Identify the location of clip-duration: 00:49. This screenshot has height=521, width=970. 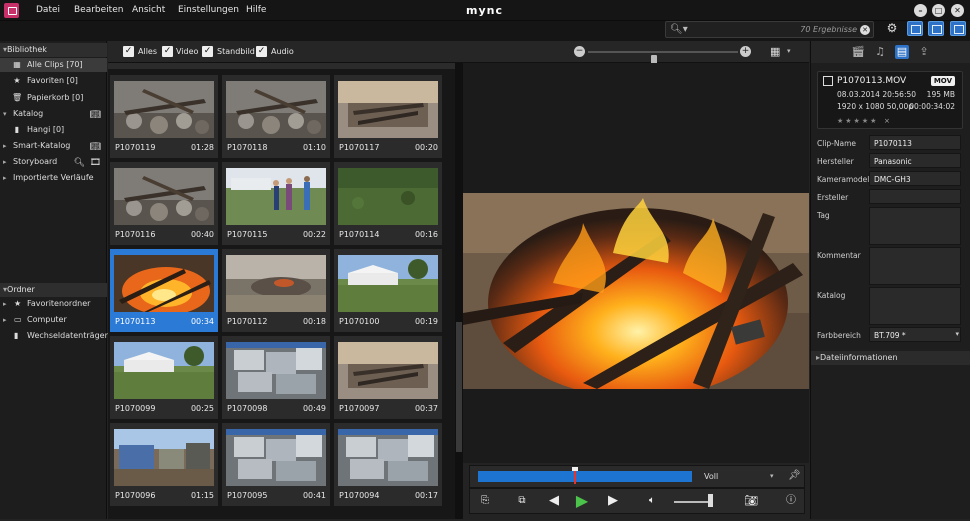
(314, 408).